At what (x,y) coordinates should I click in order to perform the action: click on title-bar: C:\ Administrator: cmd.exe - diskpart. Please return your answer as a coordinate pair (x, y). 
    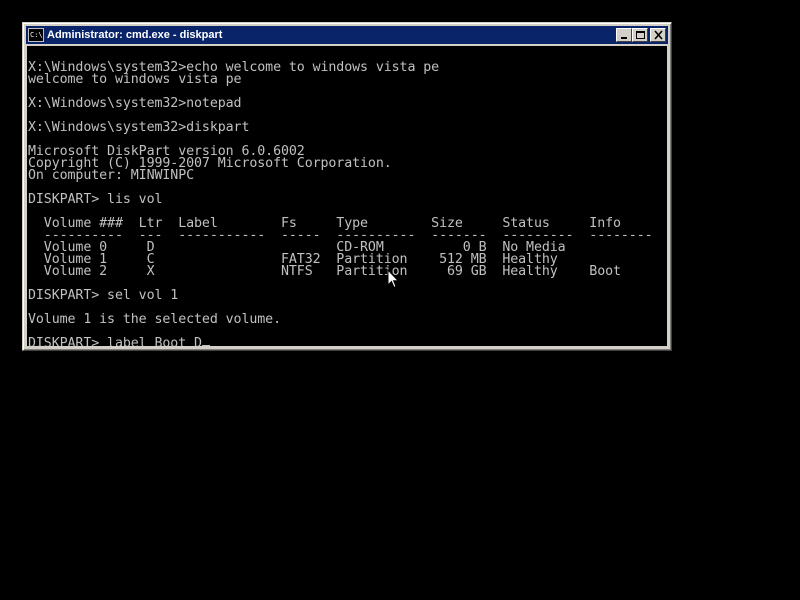
    Looking at the image, I should click on (347, 35).